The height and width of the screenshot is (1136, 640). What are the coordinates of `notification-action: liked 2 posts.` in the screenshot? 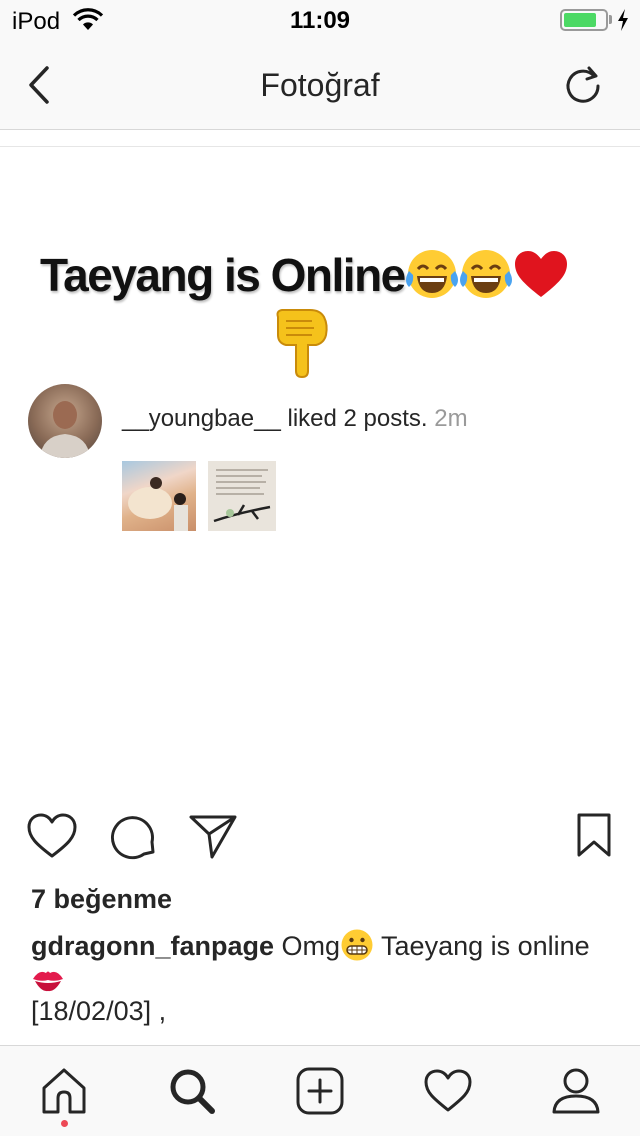 It's located at (357, 418).